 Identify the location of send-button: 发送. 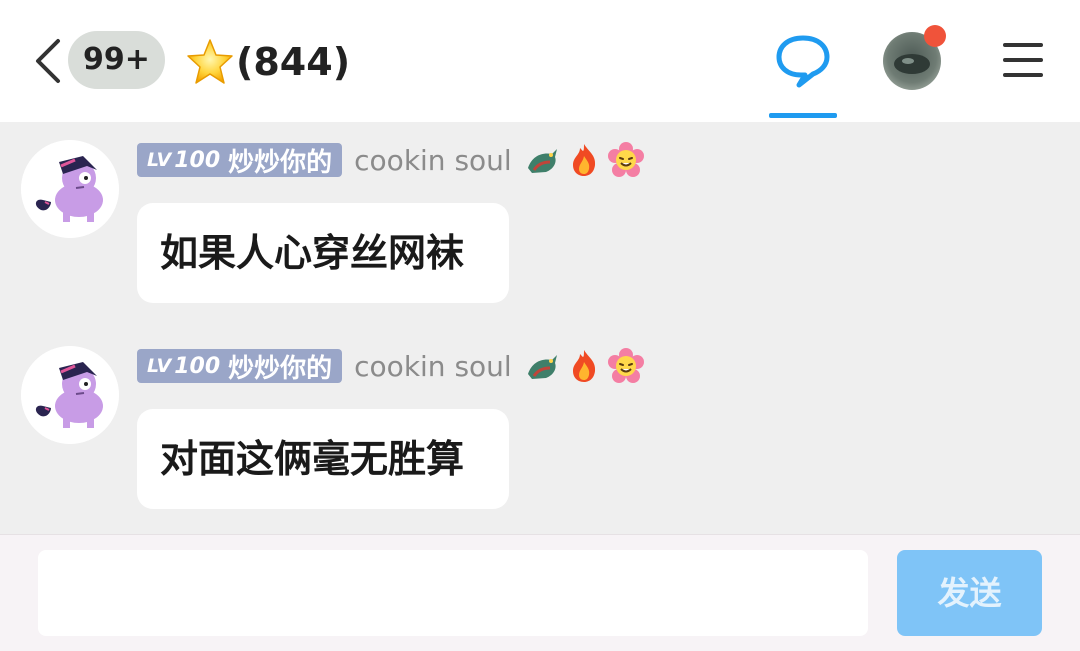
(969, 593).